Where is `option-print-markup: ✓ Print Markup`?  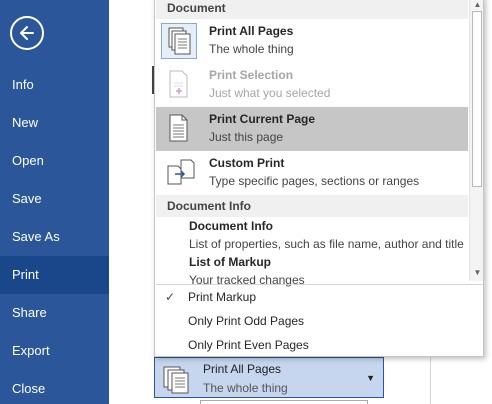
option-print-markup: ✓ Print Markup is located at coordinates (319, 297).